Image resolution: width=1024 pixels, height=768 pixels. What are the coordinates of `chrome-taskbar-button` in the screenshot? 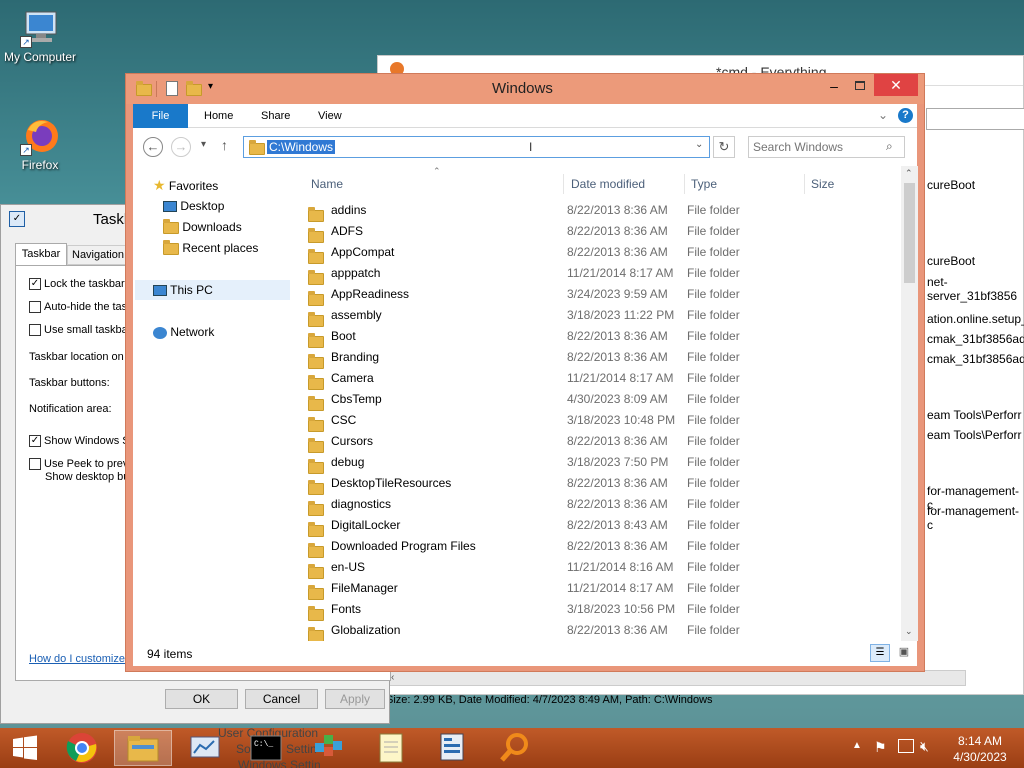 It's located at (83, 748).